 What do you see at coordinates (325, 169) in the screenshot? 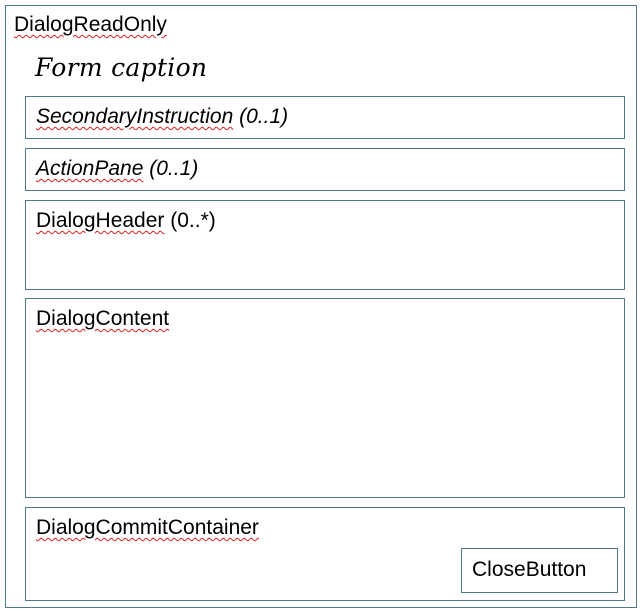
I see `action-pane-box: ActionPane (0..1)` at bounding box center [325, 169].